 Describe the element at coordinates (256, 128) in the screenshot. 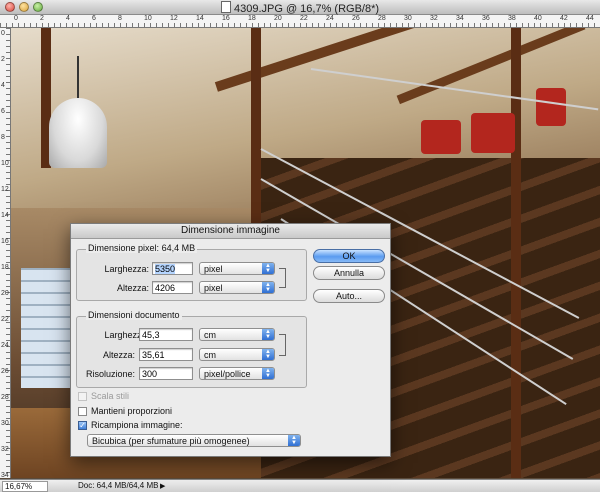

I see `photo-post` at that location.